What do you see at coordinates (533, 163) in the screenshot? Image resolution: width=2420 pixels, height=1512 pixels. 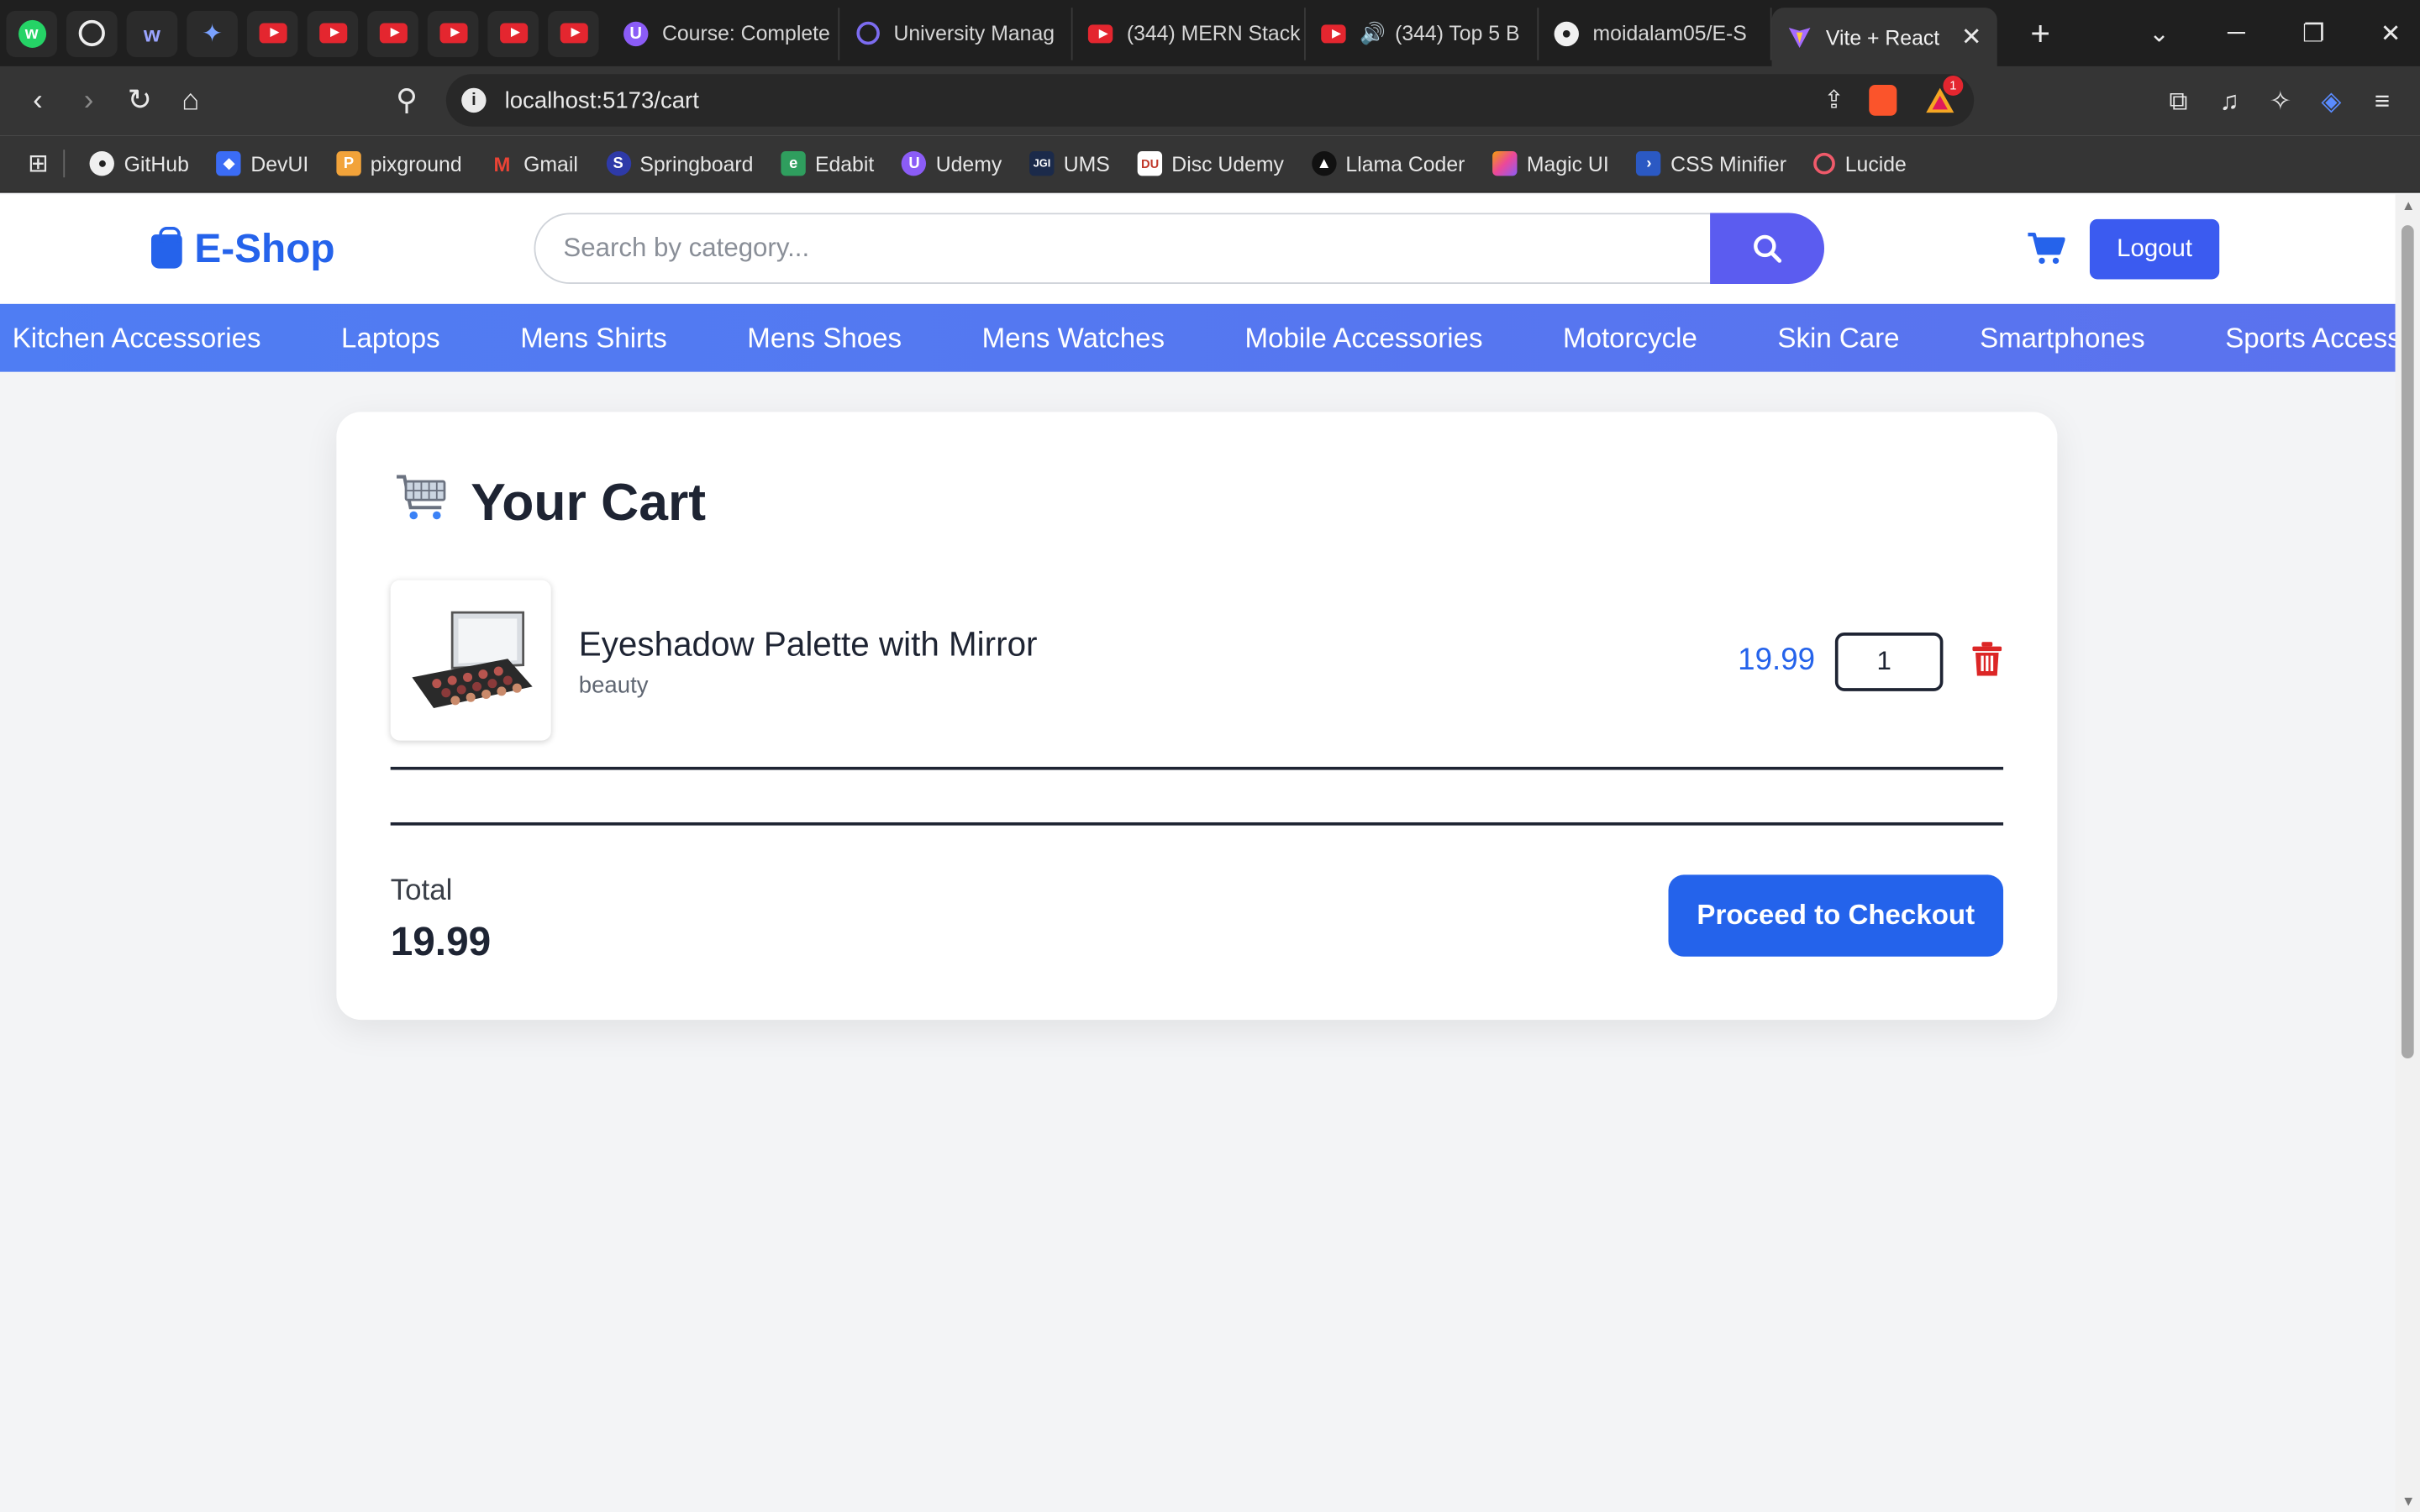 I see `bookmark-gmail: M Gmail` at bounding box center [533, 163].